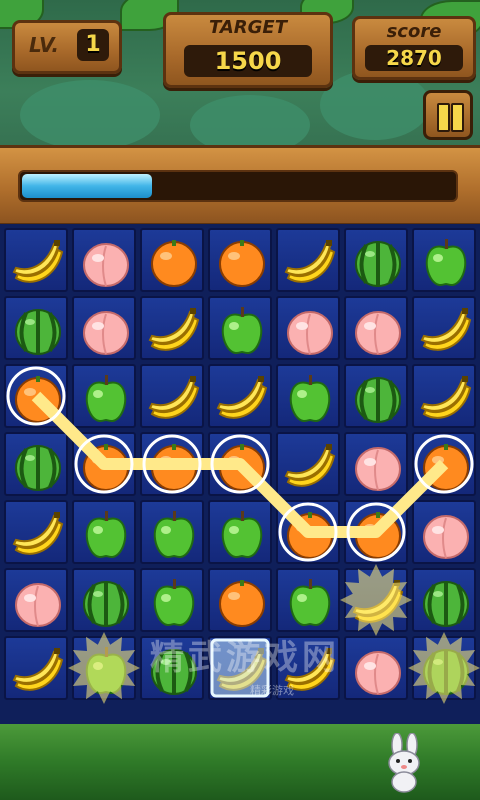 This screenshot has height=800, width=480. What do you see at coordinates (67, 47) in the screenshot?
I see `level-plank: LV. 1` at bounding box center [67, 47].